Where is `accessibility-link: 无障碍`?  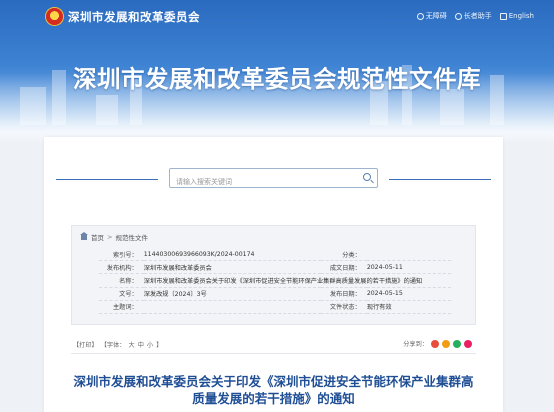
accessibility-link: 无障碍 is located at coordinates (431, 16).